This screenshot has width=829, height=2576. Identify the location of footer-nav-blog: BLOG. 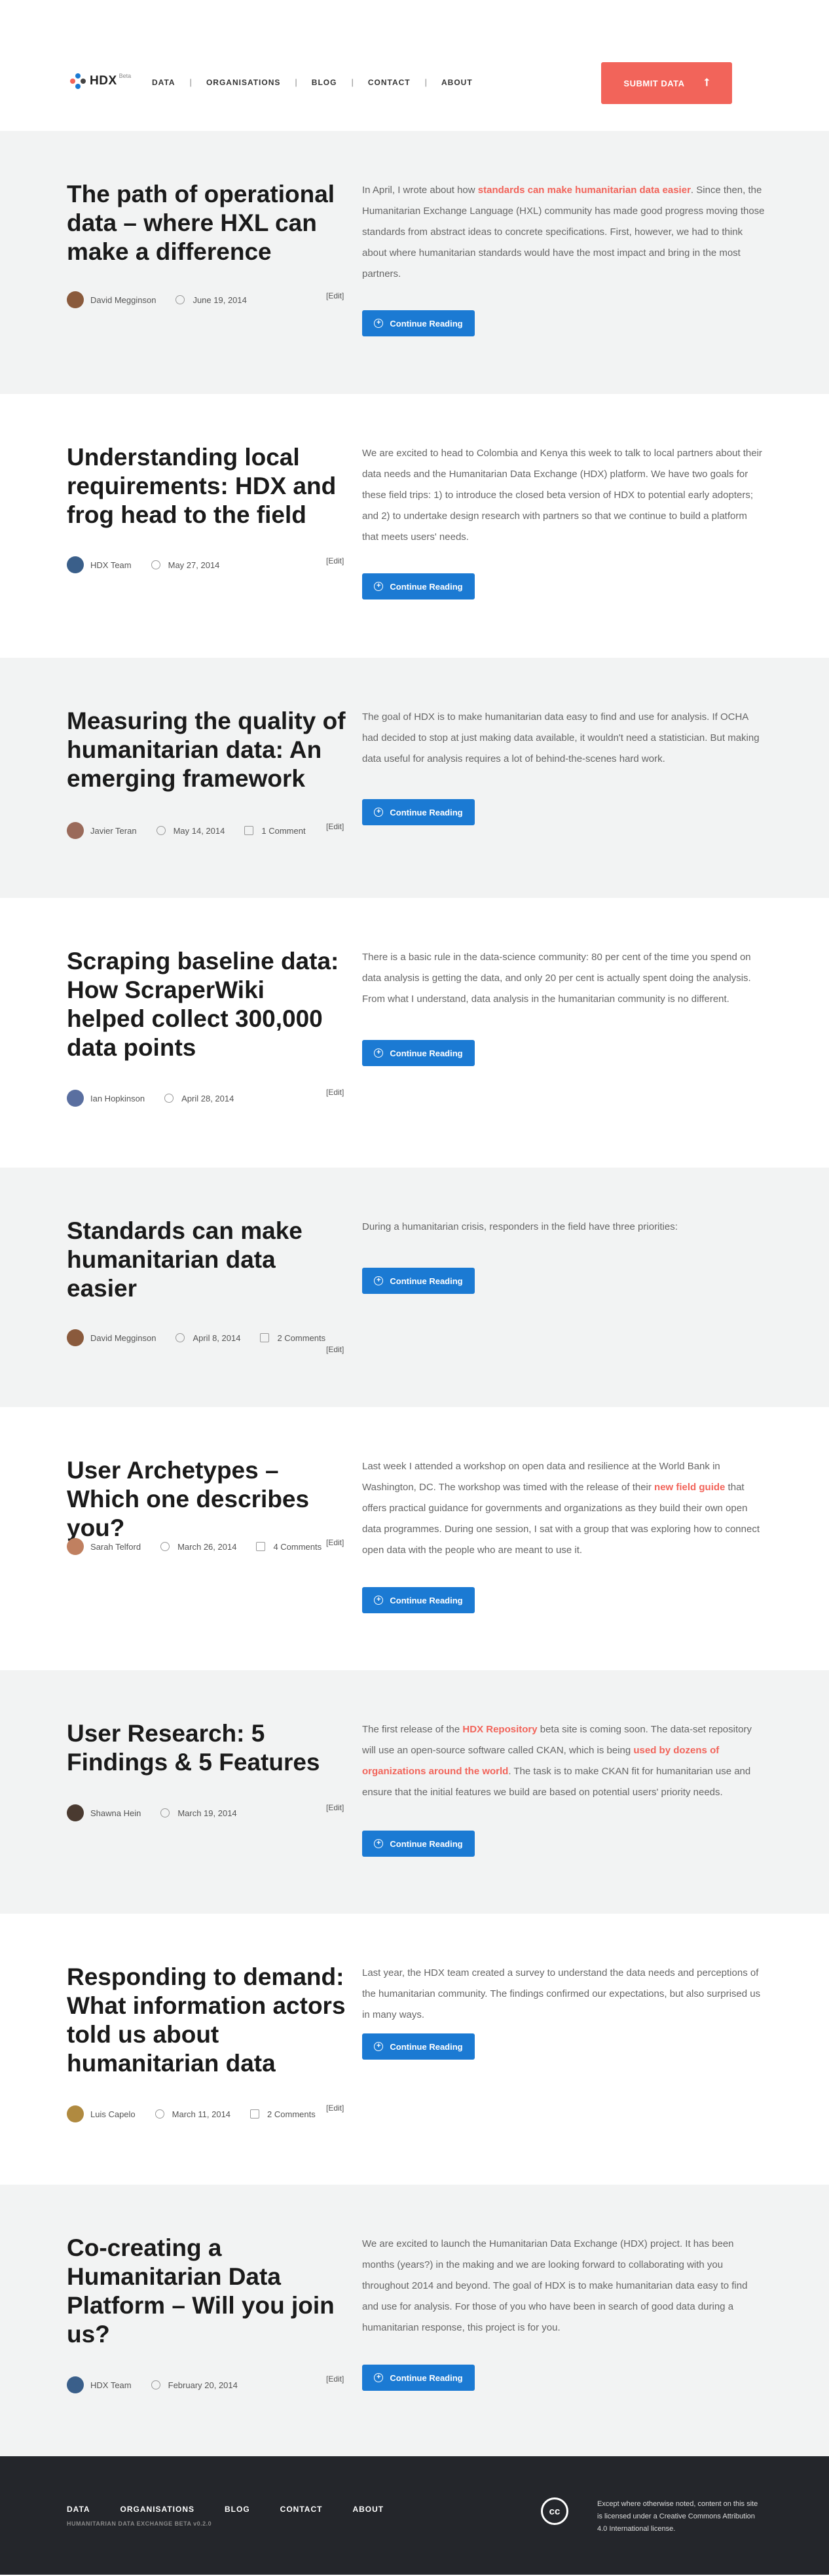
(238, 2509).